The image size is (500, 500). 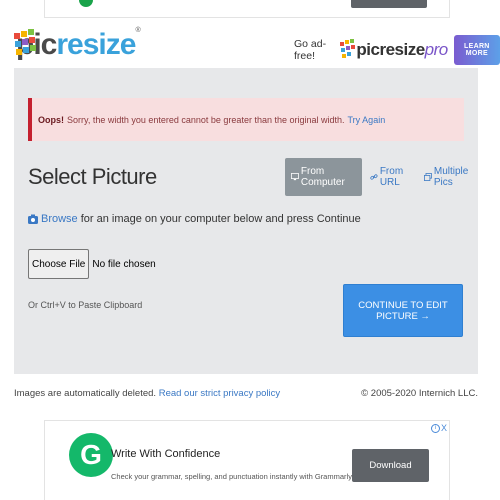 What do you see at coordinates (86, 3) in the screenshot?
I see `top-ad-logo-fragment` at bounding box center [86, 3].